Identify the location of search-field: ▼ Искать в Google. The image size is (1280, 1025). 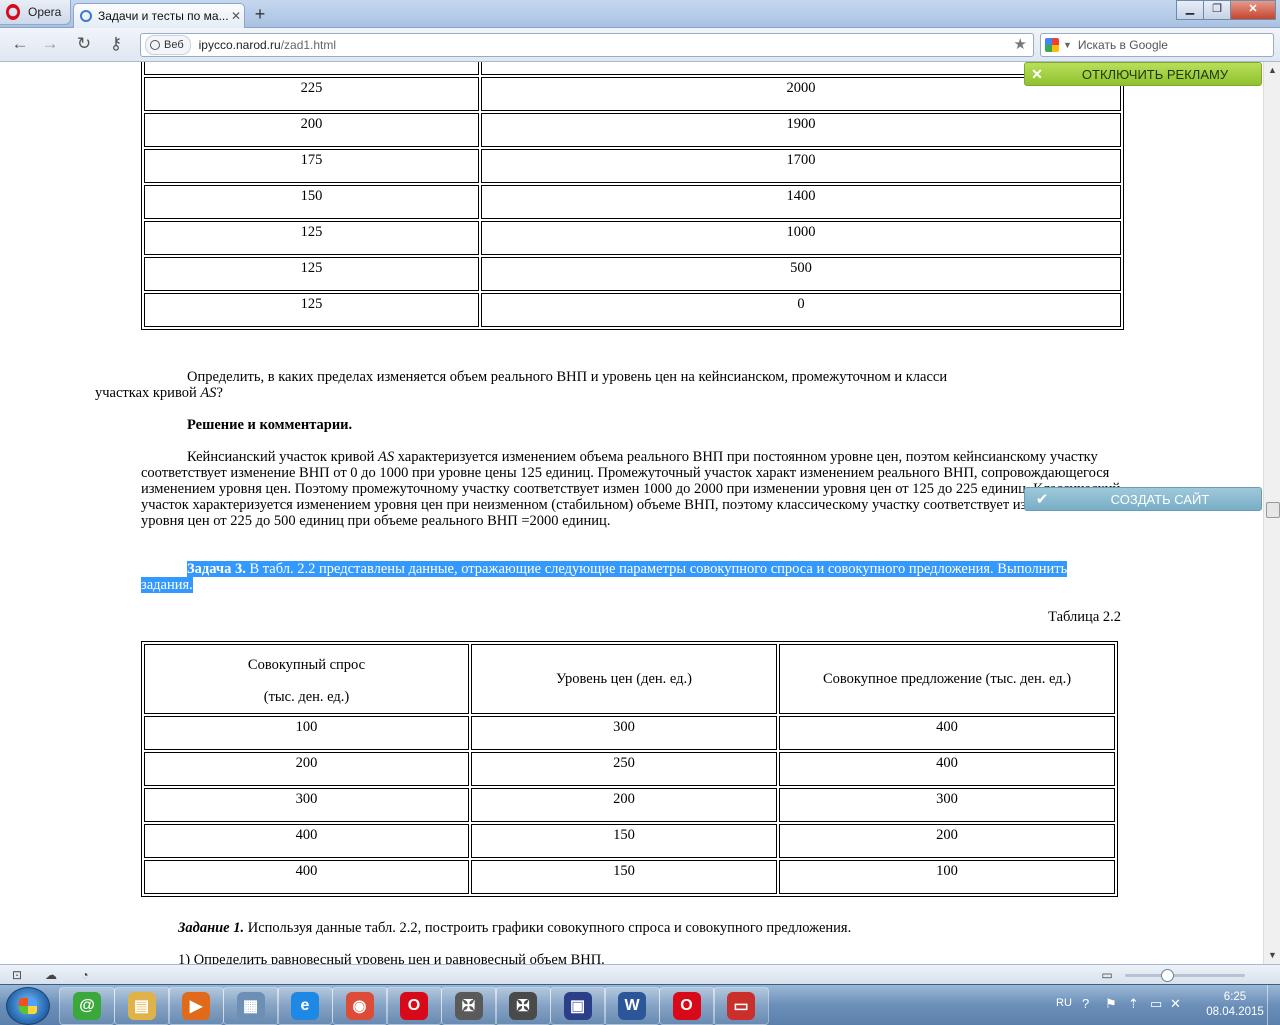
(1157, 45).